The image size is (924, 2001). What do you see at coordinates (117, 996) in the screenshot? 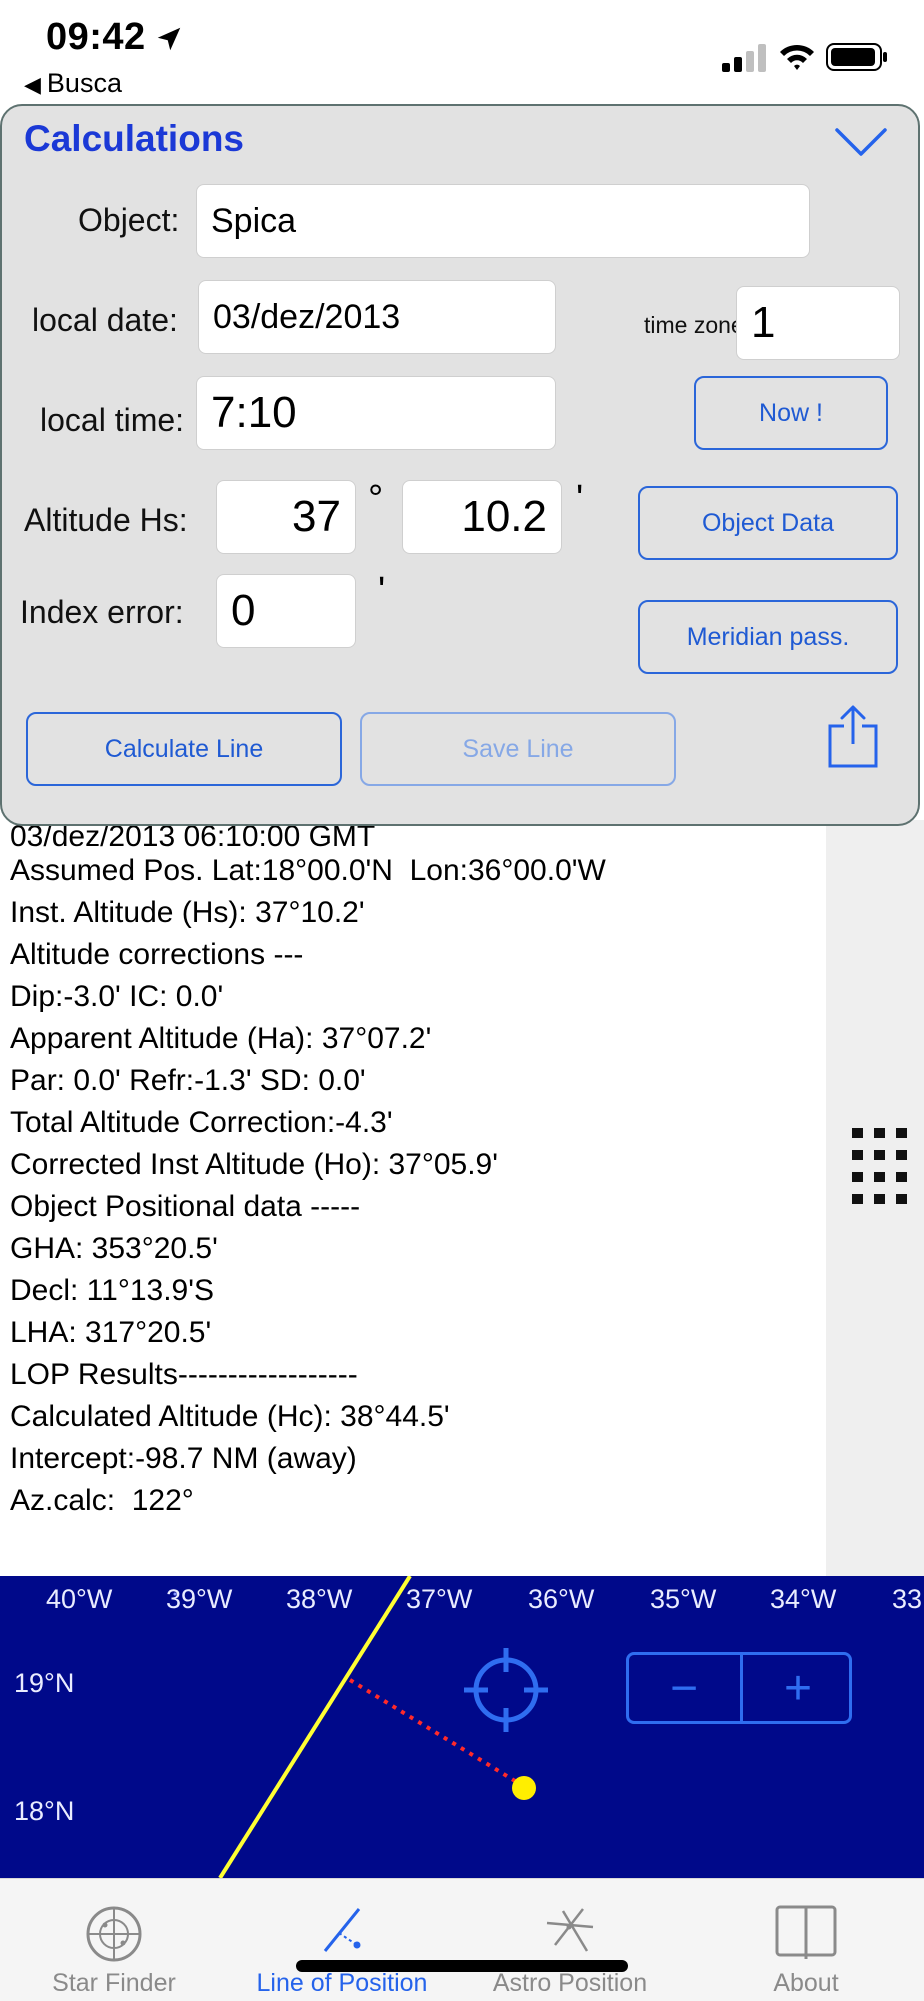
I see `result-line: Dip:-3.0' IC: 0.0'` at bounding box center [117, 996].